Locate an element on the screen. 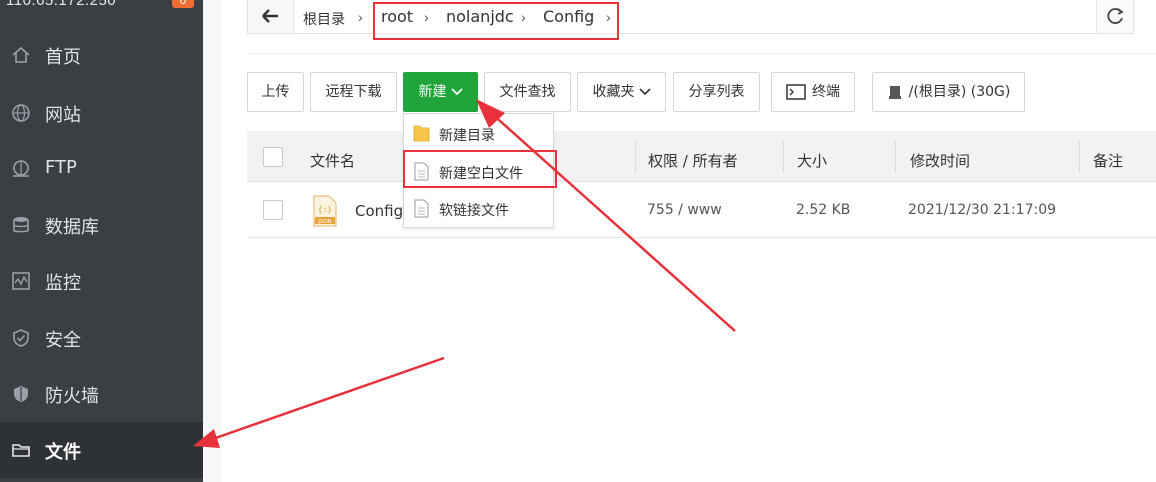  json-file-icon: {:} JSON is located at coordinates (325, 211).